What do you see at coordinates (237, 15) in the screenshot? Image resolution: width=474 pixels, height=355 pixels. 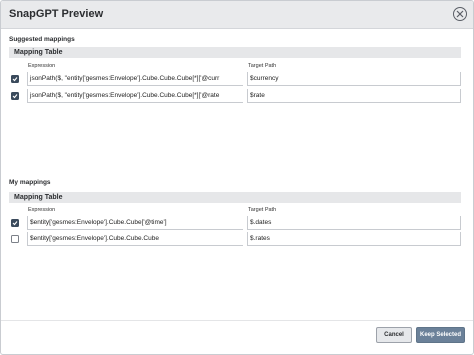 I see `dialog-titlebar: SnapGPT Preview` at bounding box center [237, 15].